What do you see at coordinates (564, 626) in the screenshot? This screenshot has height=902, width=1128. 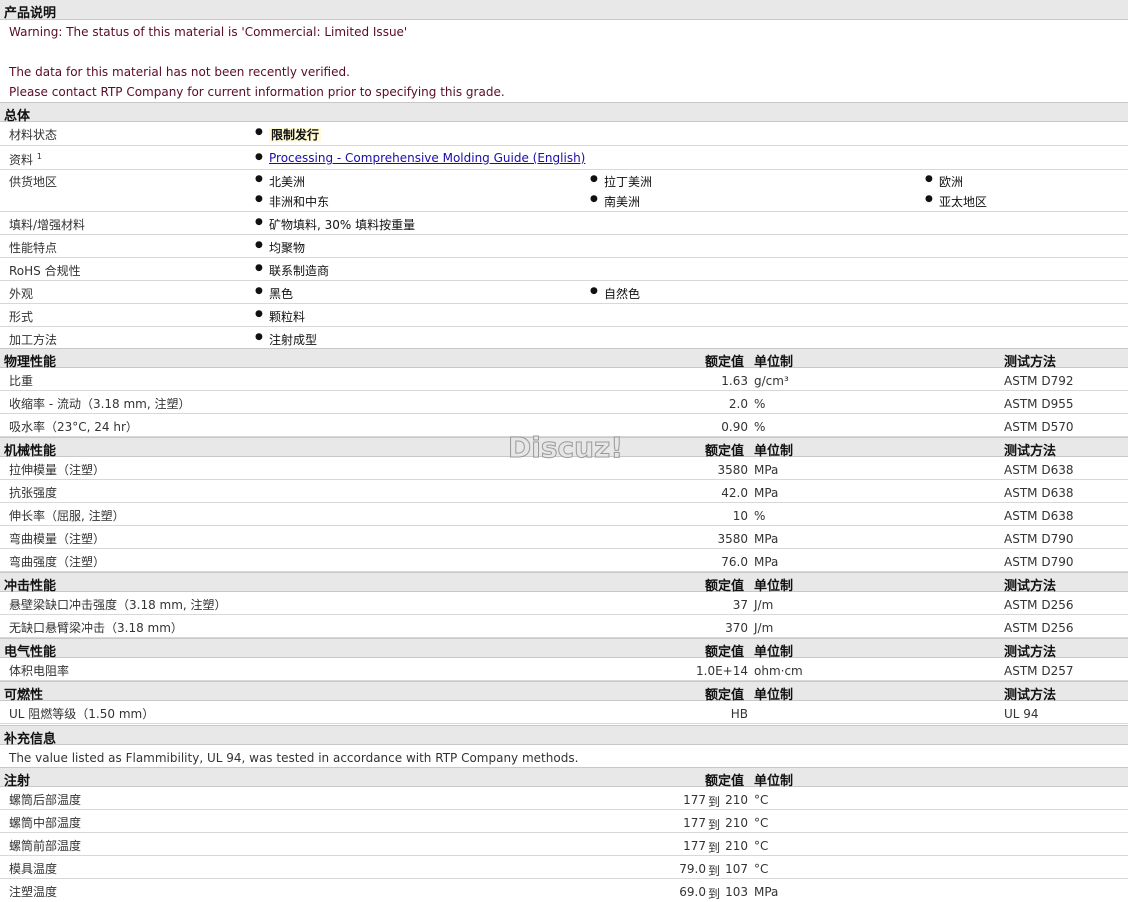 I see `table-row: 无缺口悬臂梁冲击（3.18 mm） 370 J/m ASTM D256` at bounding box center [564, 626].